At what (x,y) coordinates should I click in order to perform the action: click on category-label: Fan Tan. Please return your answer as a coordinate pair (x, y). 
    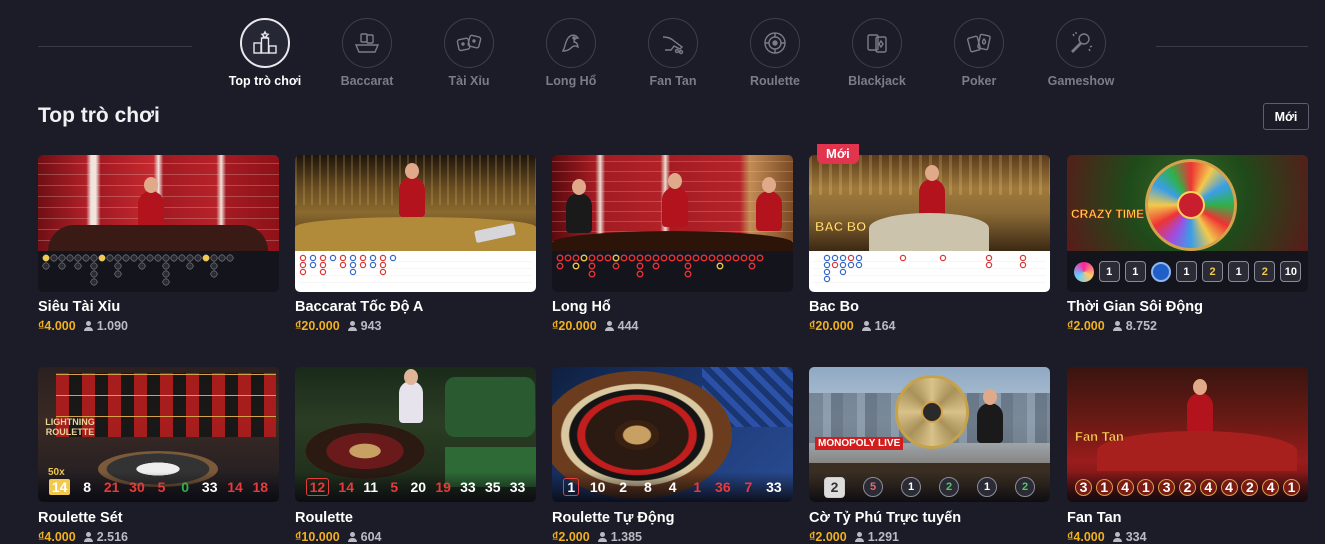
    Looking at the image, I should click on (673, 81).